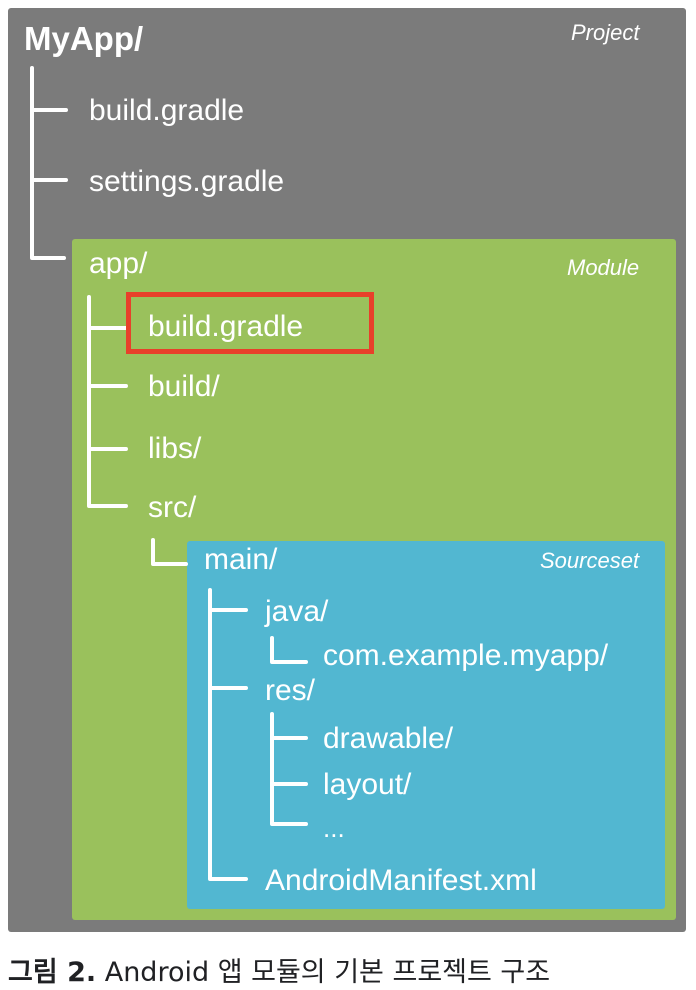  What do you see at coordinates (603, 267) in the screenshot?
I see `module-label: Module` at bounding box center [603, 267].